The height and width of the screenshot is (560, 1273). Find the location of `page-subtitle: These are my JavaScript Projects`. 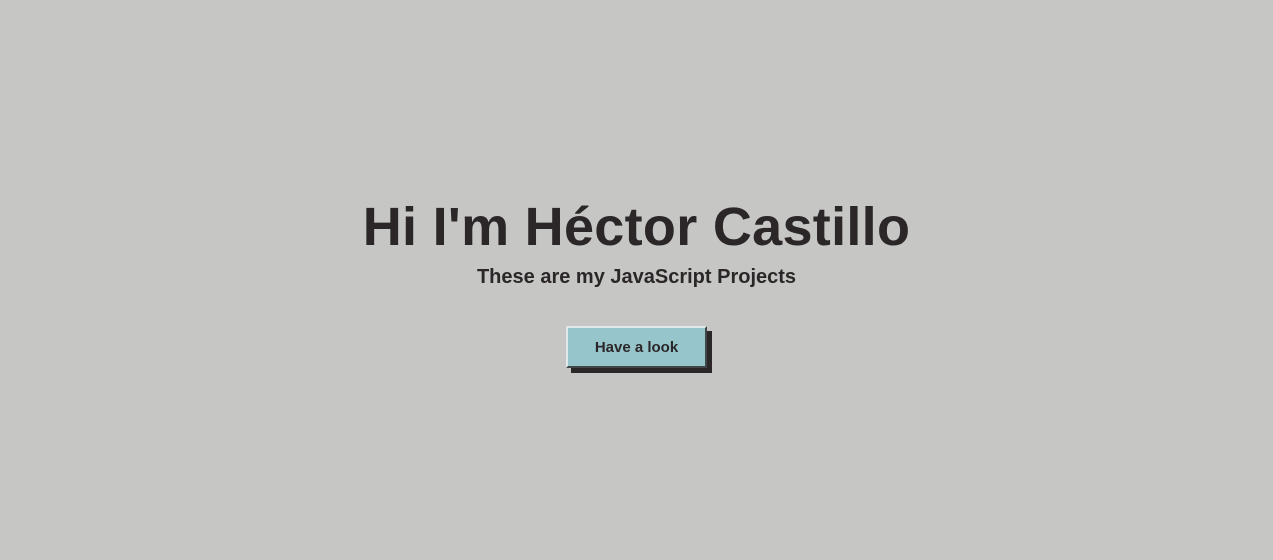

page-subtitle: These are my JavaScript Projects is located at coordinates (636, 277).